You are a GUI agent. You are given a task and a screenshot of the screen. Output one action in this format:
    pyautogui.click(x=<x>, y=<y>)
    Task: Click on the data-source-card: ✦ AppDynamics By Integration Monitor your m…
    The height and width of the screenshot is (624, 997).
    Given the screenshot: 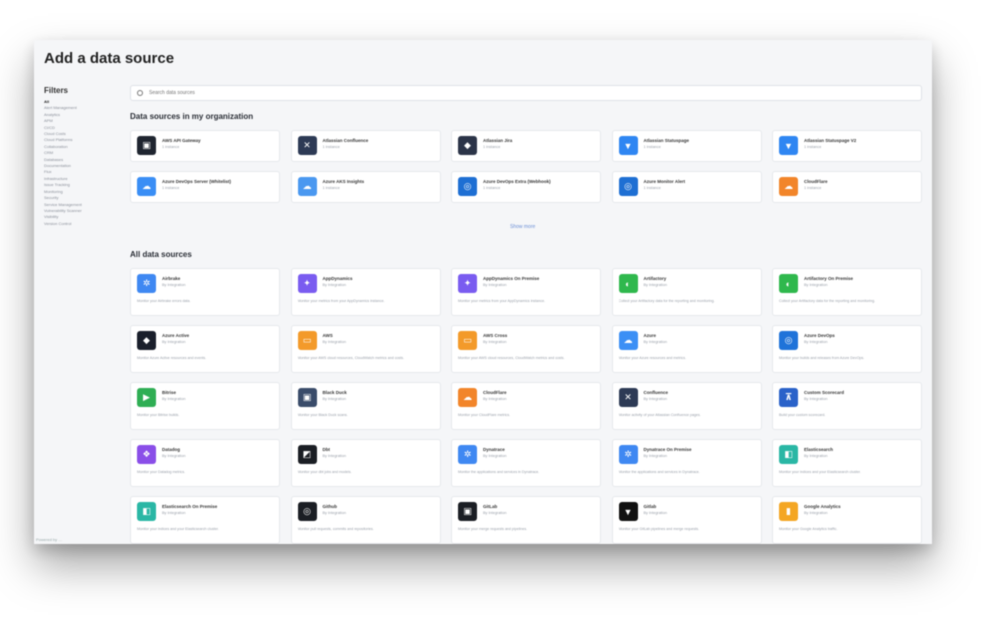 What is the action you would take?
    pyautogui.click(x=365, y=292)
    